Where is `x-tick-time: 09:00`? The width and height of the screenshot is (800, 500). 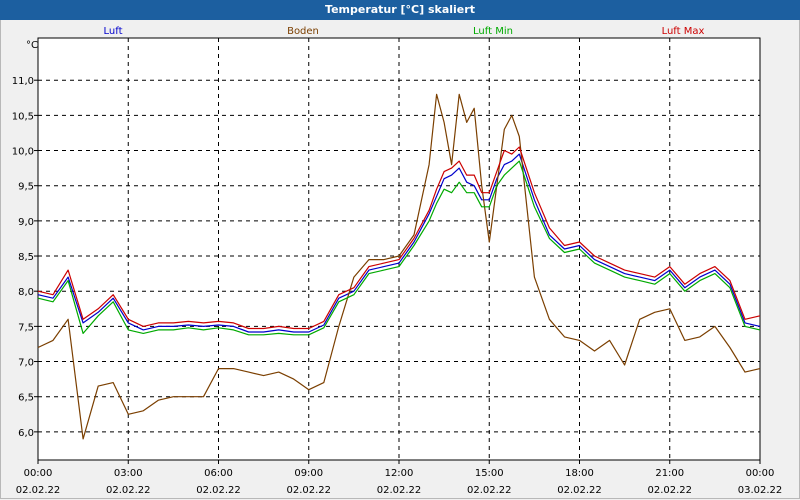
x-tick-time: 09:00 is located at coordinates (308, 473).